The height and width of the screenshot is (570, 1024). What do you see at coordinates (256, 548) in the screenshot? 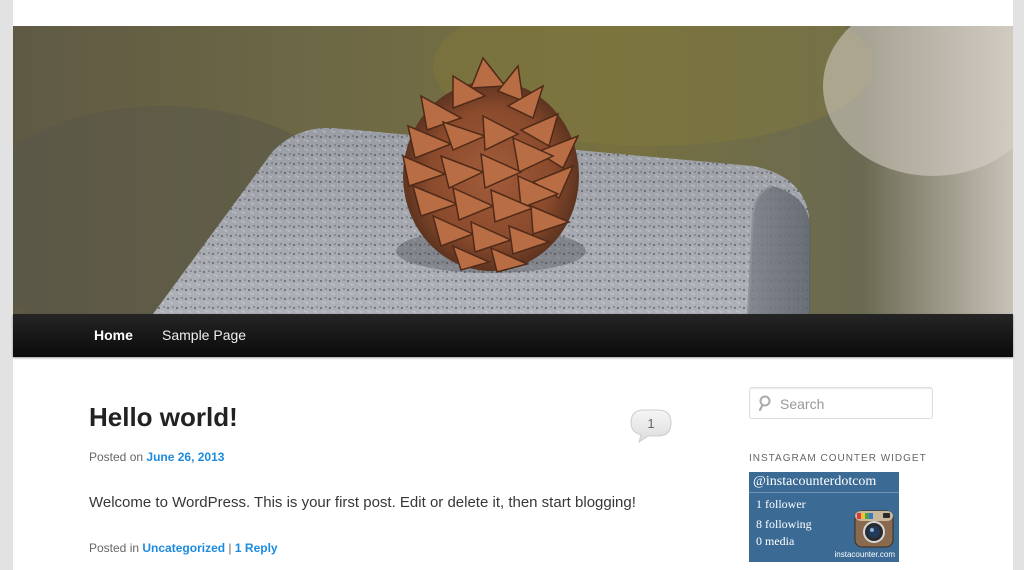
I see `reply-link: 1 Reply` at bounding box center [256, 548].